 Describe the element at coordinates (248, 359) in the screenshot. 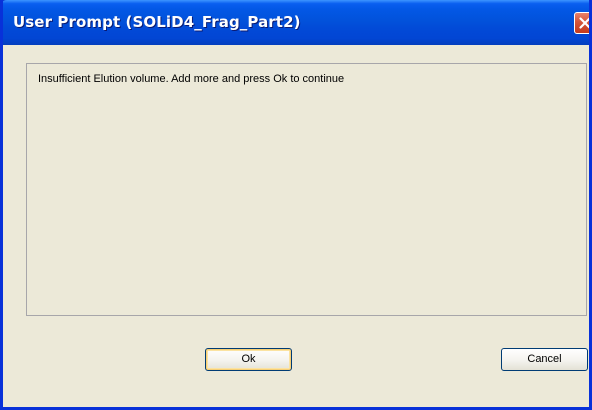

I see `ok-button: Ok` at that location.